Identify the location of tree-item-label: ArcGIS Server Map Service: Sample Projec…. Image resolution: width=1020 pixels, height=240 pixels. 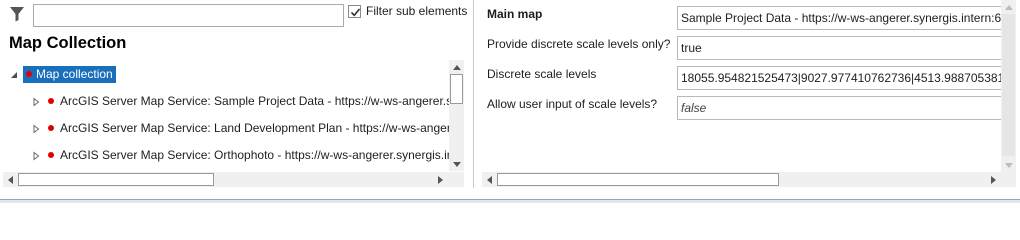
(254, 101).